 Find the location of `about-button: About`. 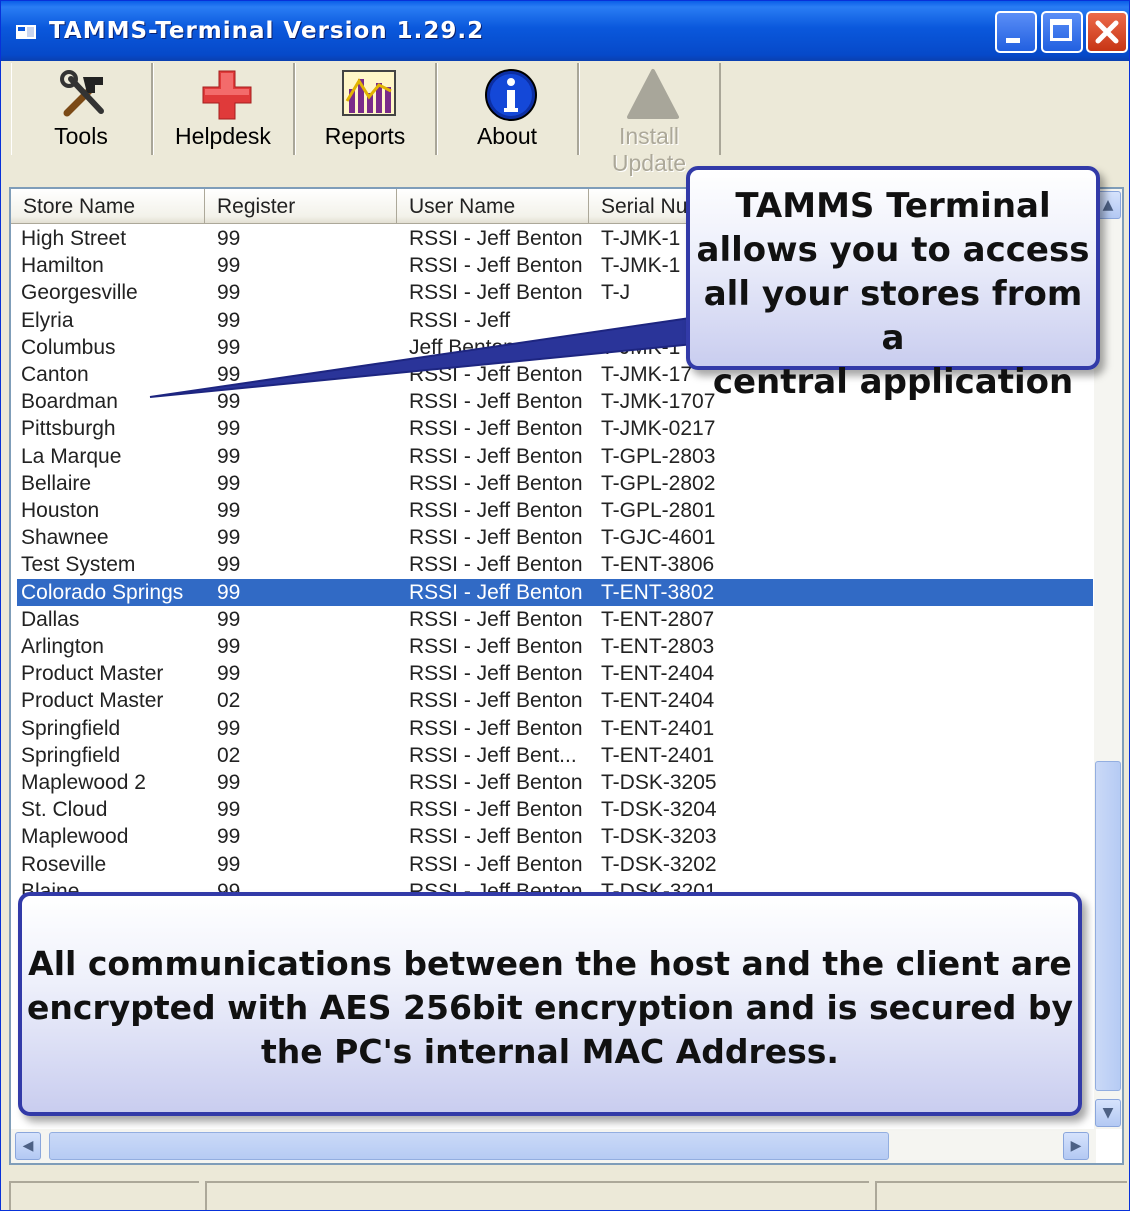

about-button: About is located at coordinates (508, 109).